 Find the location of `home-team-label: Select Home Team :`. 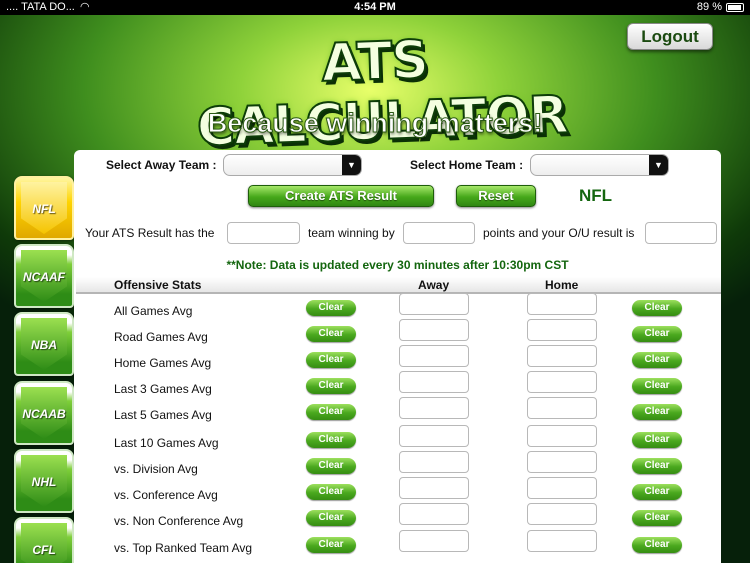

home-team-label: Select Home Team : is located at coordinates (467, 165).